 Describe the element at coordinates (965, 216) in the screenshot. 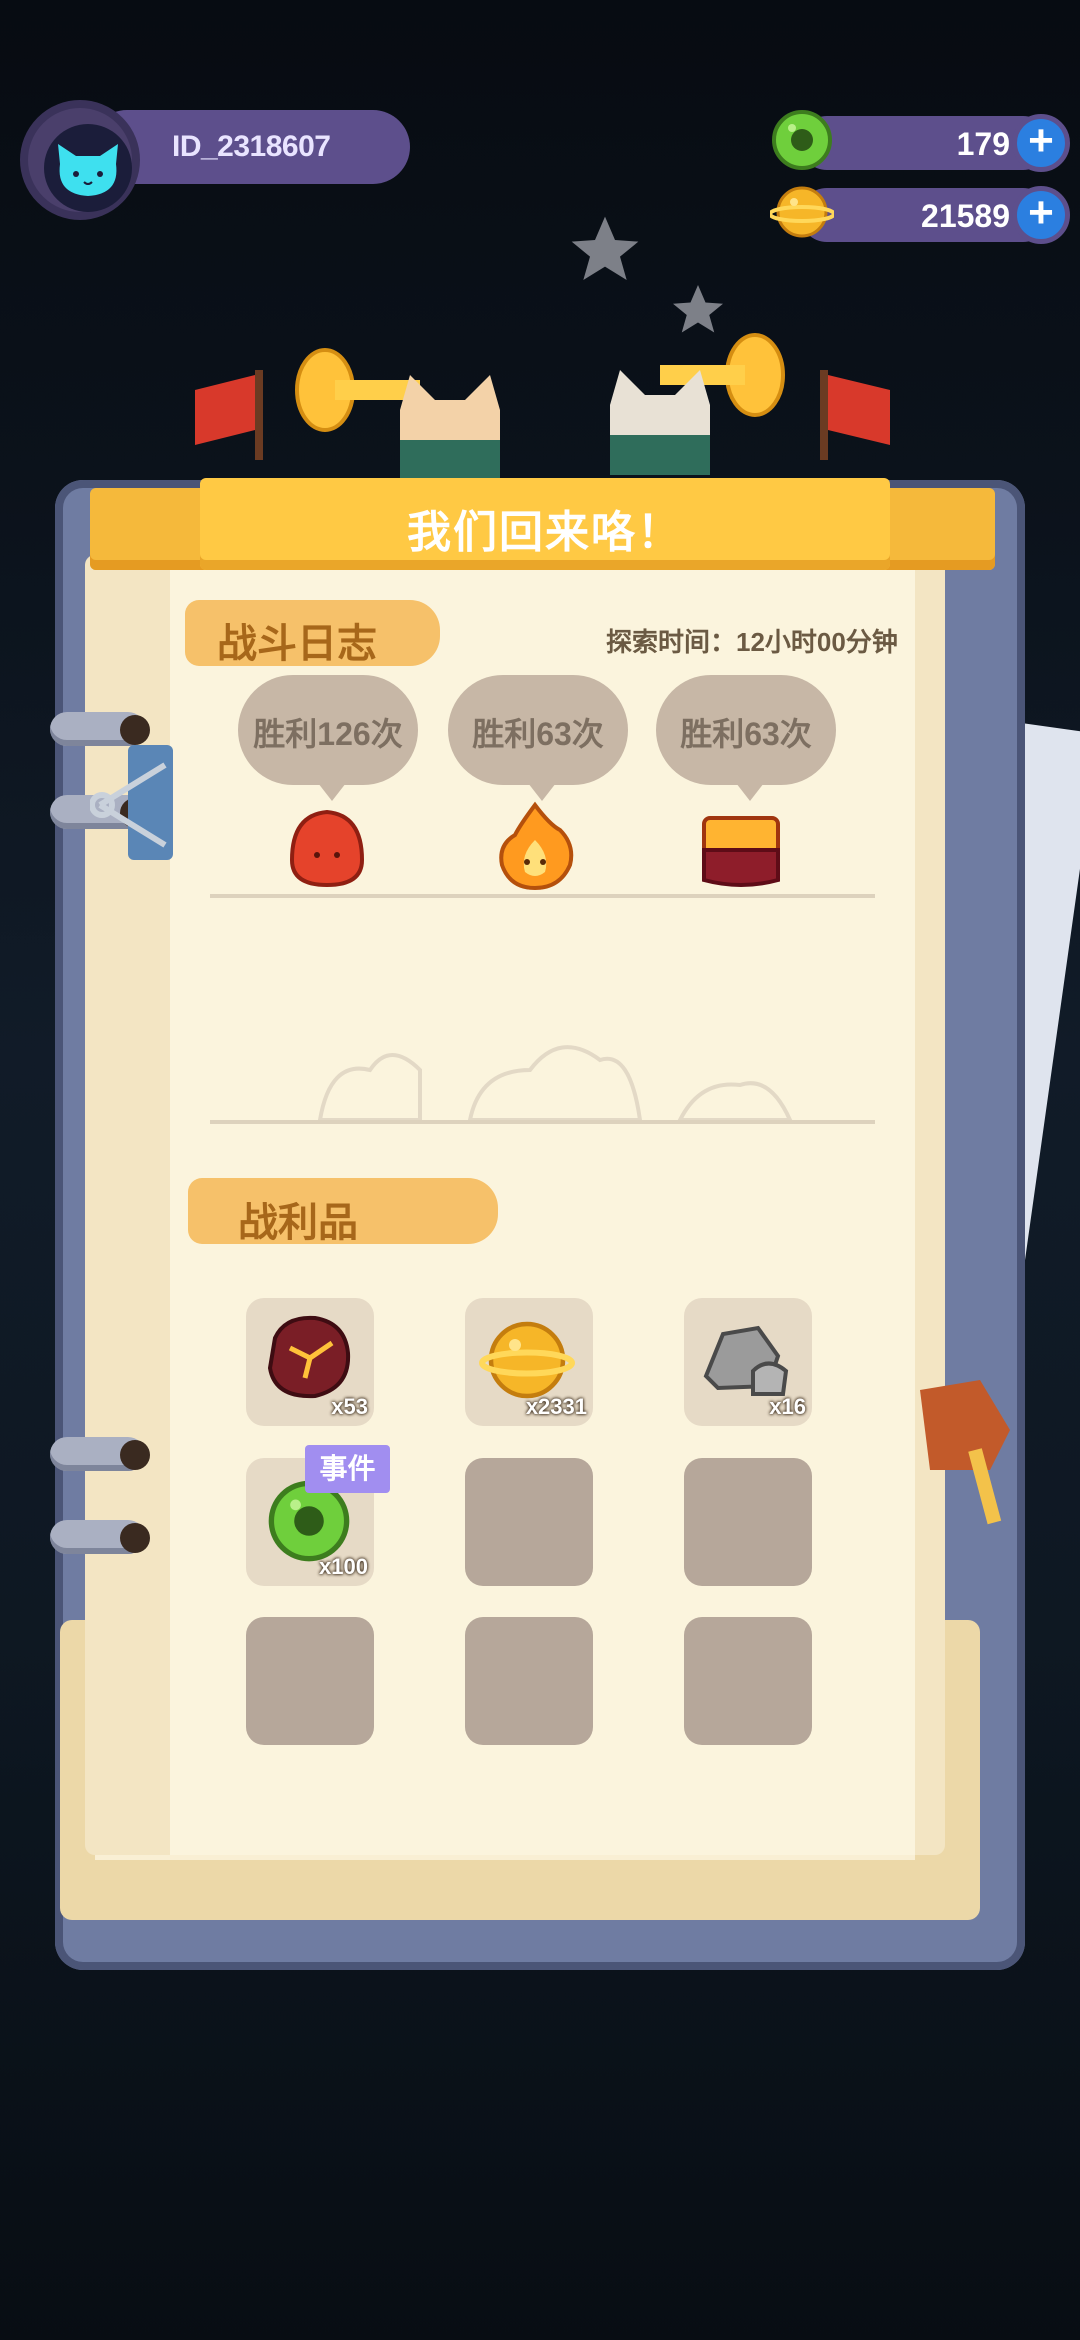

I see `coin-count: 21589` at that location.